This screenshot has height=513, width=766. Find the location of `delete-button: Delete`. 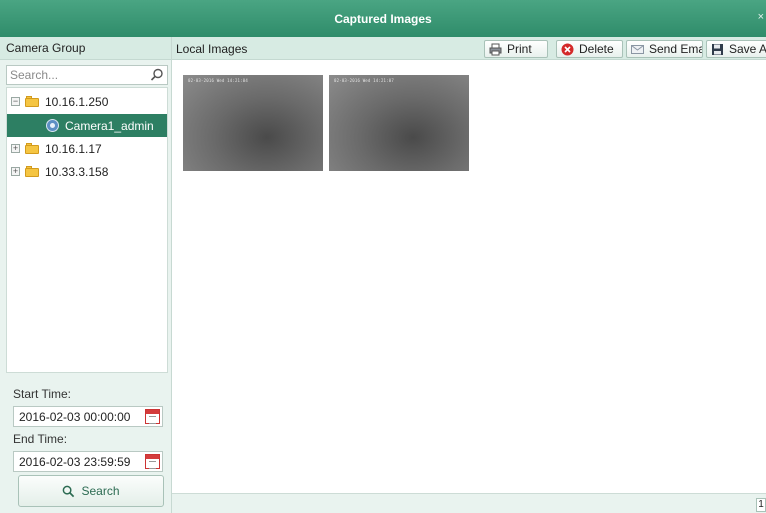

delete-button: Delete is located at coordinates (589, 49).